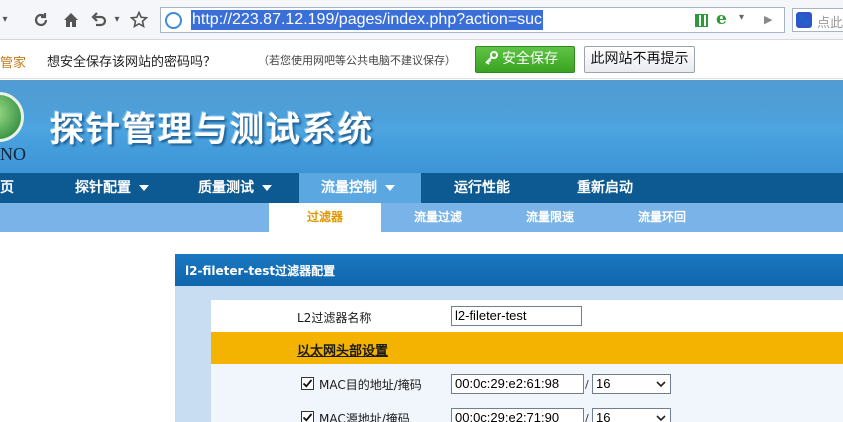 This screenshot has width=843, height=422. I want to click on main-nav: 页 探针配置 质量测试 流量控制 运行性能 重新启动, so click(421, 188).